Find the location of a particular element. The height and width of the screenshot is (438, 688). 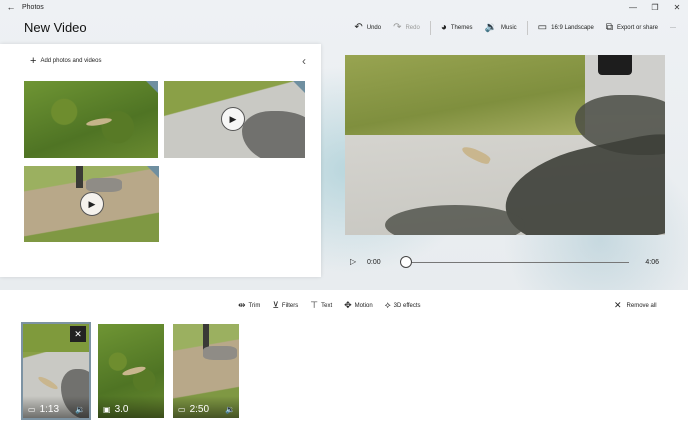

trash-can is located at coordinates (615, 65).